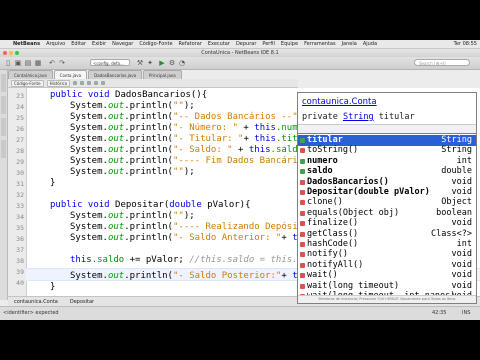  I want to click on undo-icon: ↶, so click(52, 63).